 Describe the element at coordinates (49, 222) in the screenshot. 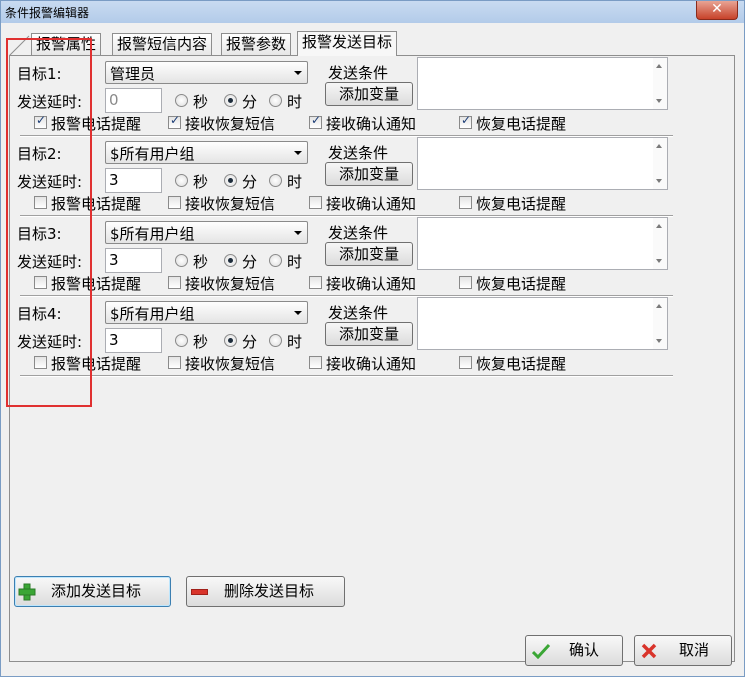

I see `highlight-box` at that location.